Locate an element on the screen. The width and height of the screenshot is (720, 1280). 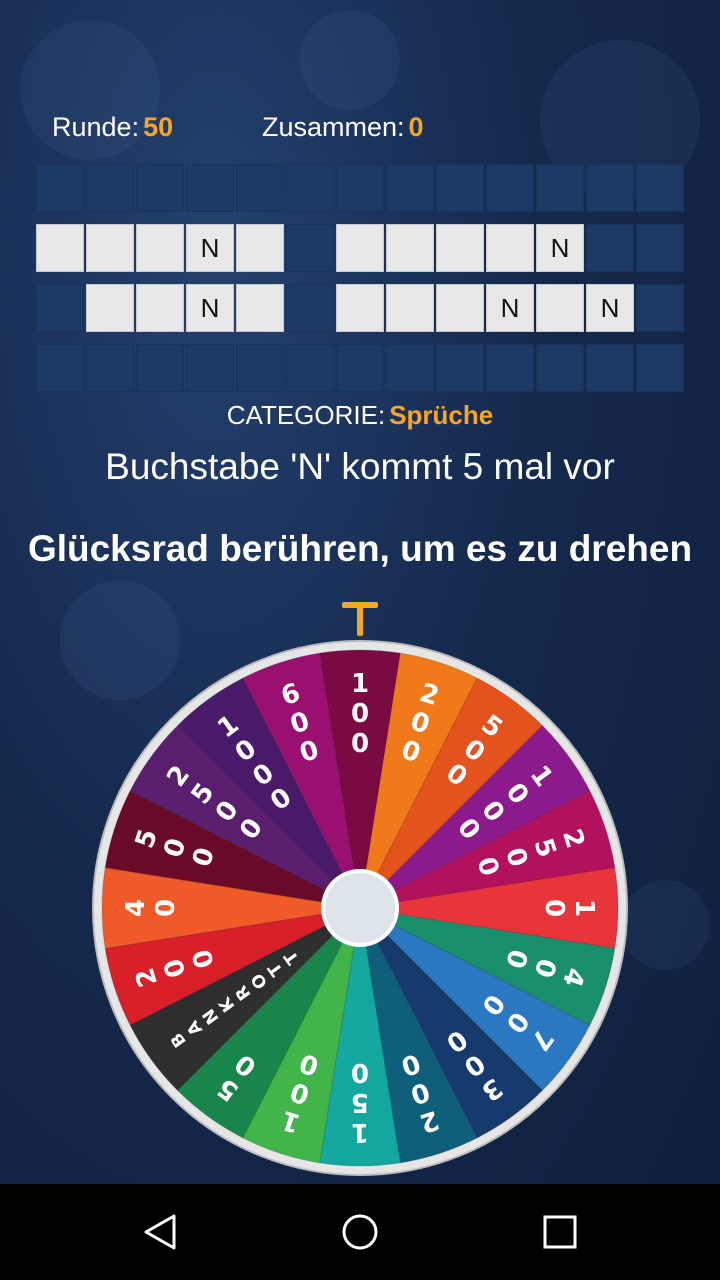
round-value: 50 is located at coordinates (158, 127).